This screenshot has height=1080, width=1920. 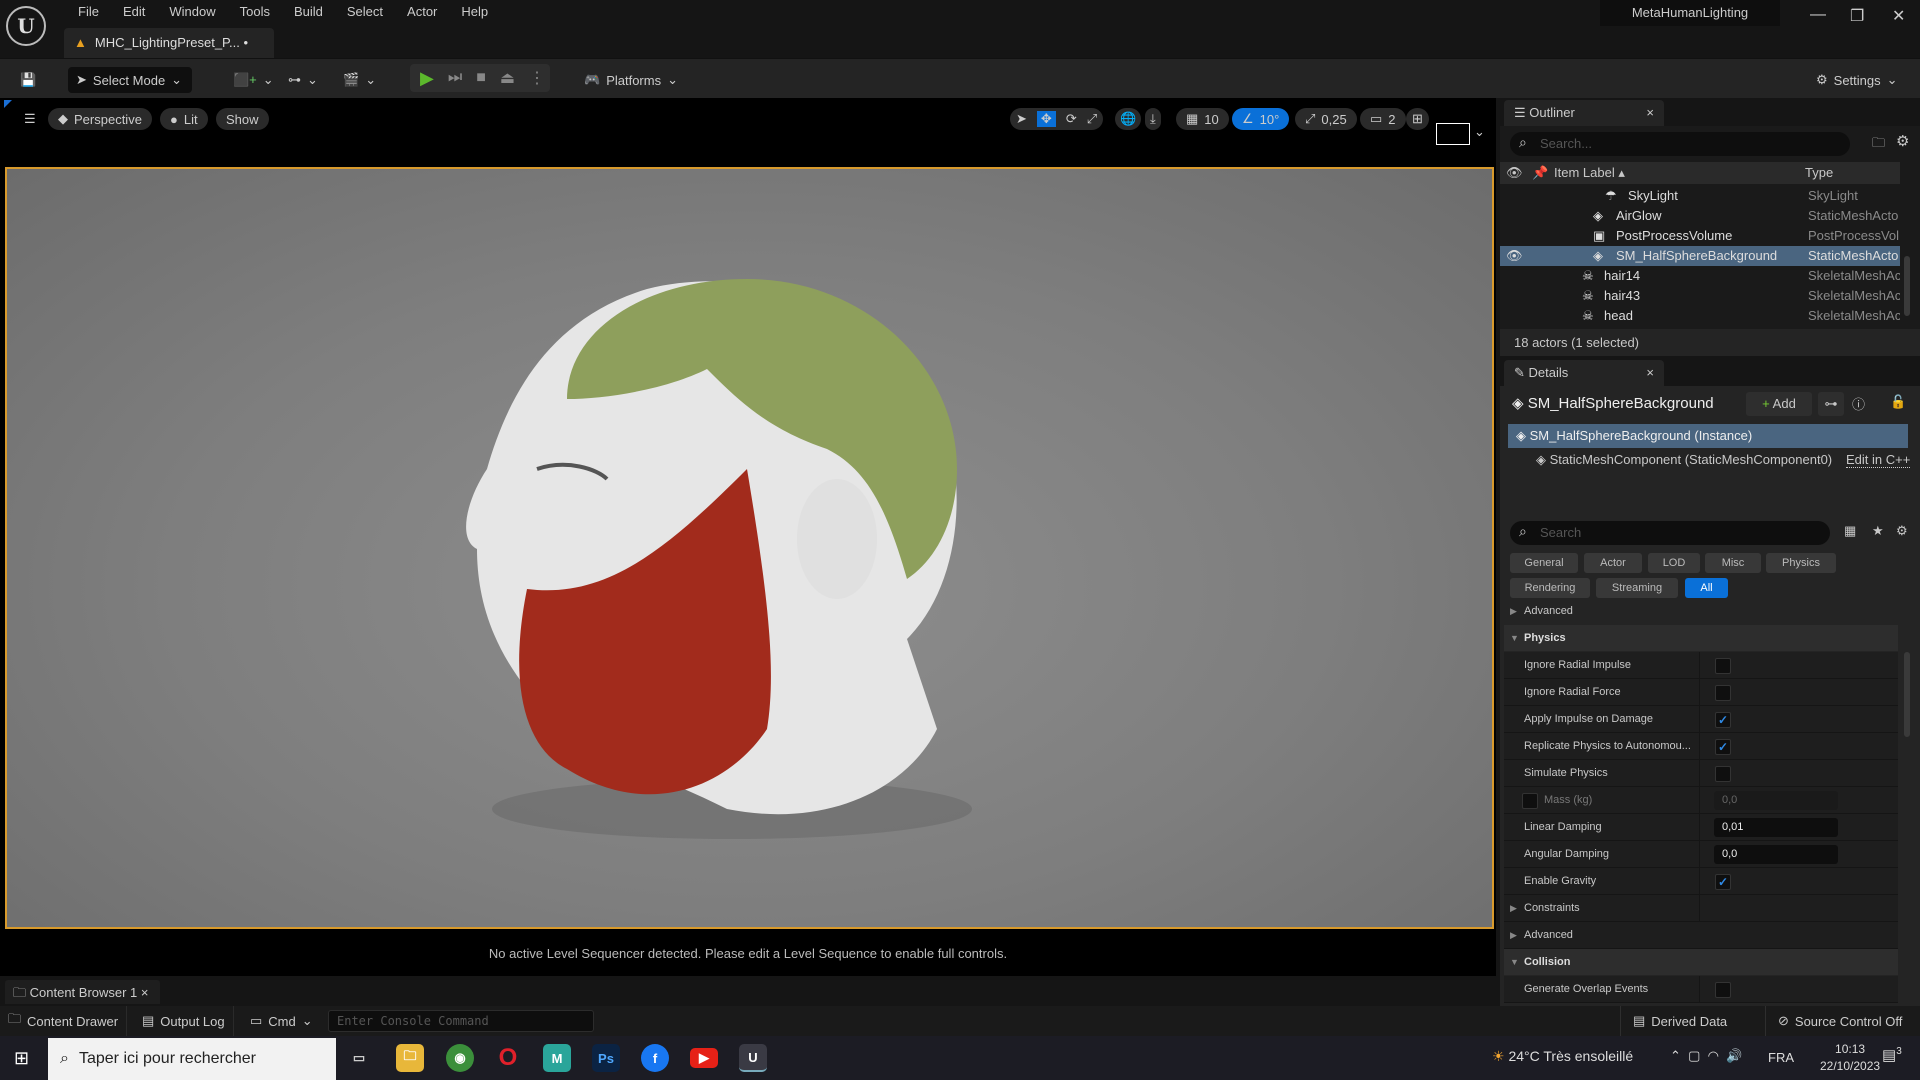 What do you see at coordinates (655, 1058) in the screenshot?
I see `facebook-icon: f` at bounding box center [655, 1058].